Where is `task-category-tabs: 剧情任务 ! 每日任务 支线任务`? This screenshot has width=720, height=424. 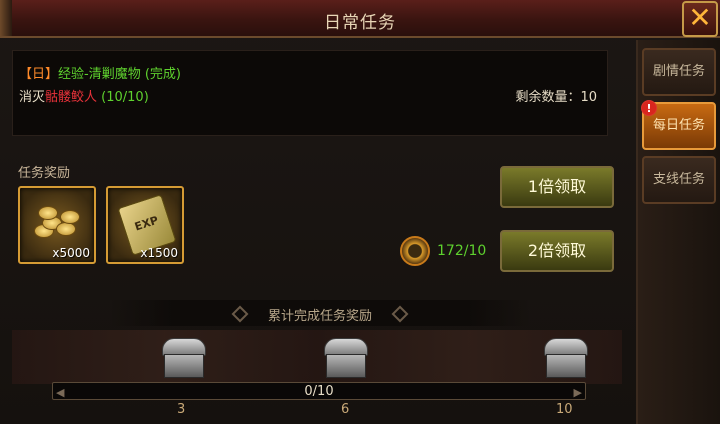 task-category-tabs: 剧情任务 ! 每日任务 支线任务 is located at coordinates (678, 232).